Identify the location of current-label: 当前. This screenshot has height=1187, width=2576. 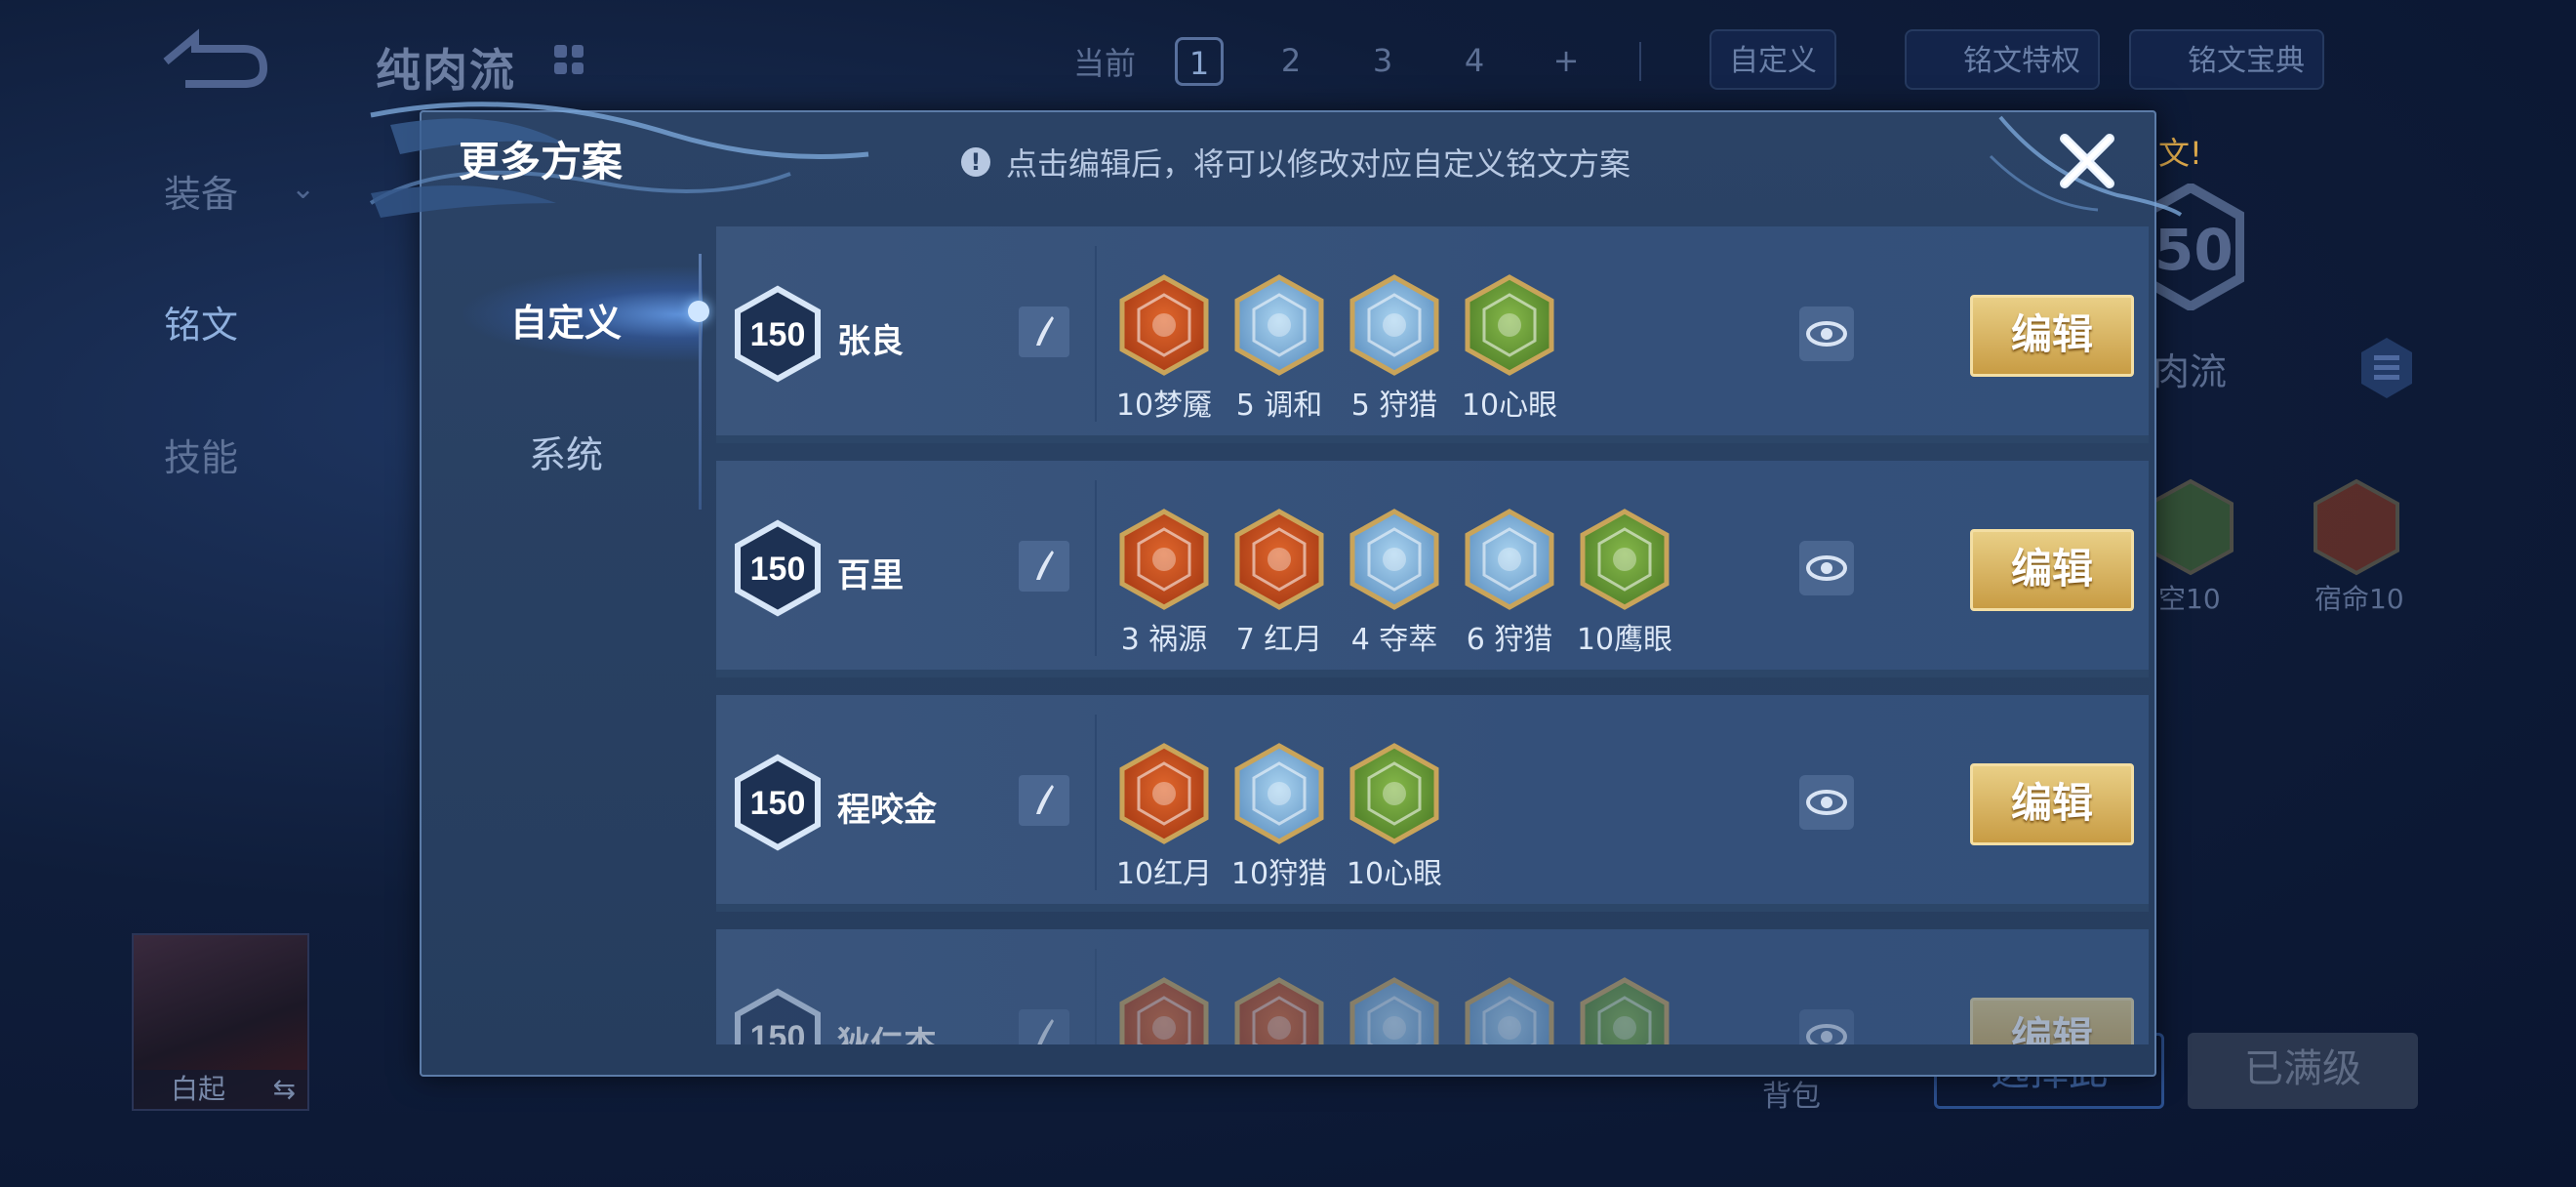
(1105, 63).